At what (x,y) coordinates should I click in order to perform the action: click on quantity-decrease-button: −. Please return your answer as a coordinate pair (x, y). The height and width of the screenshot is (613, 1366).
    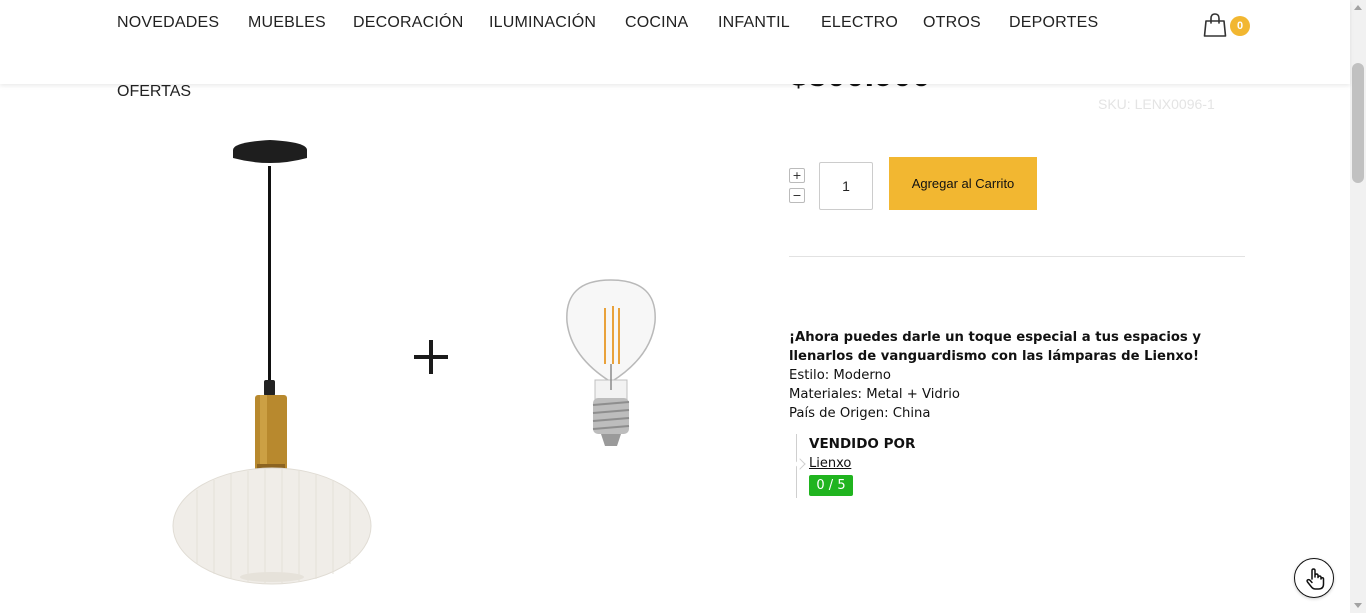
    Looking at the image, I should click on (797, 195).